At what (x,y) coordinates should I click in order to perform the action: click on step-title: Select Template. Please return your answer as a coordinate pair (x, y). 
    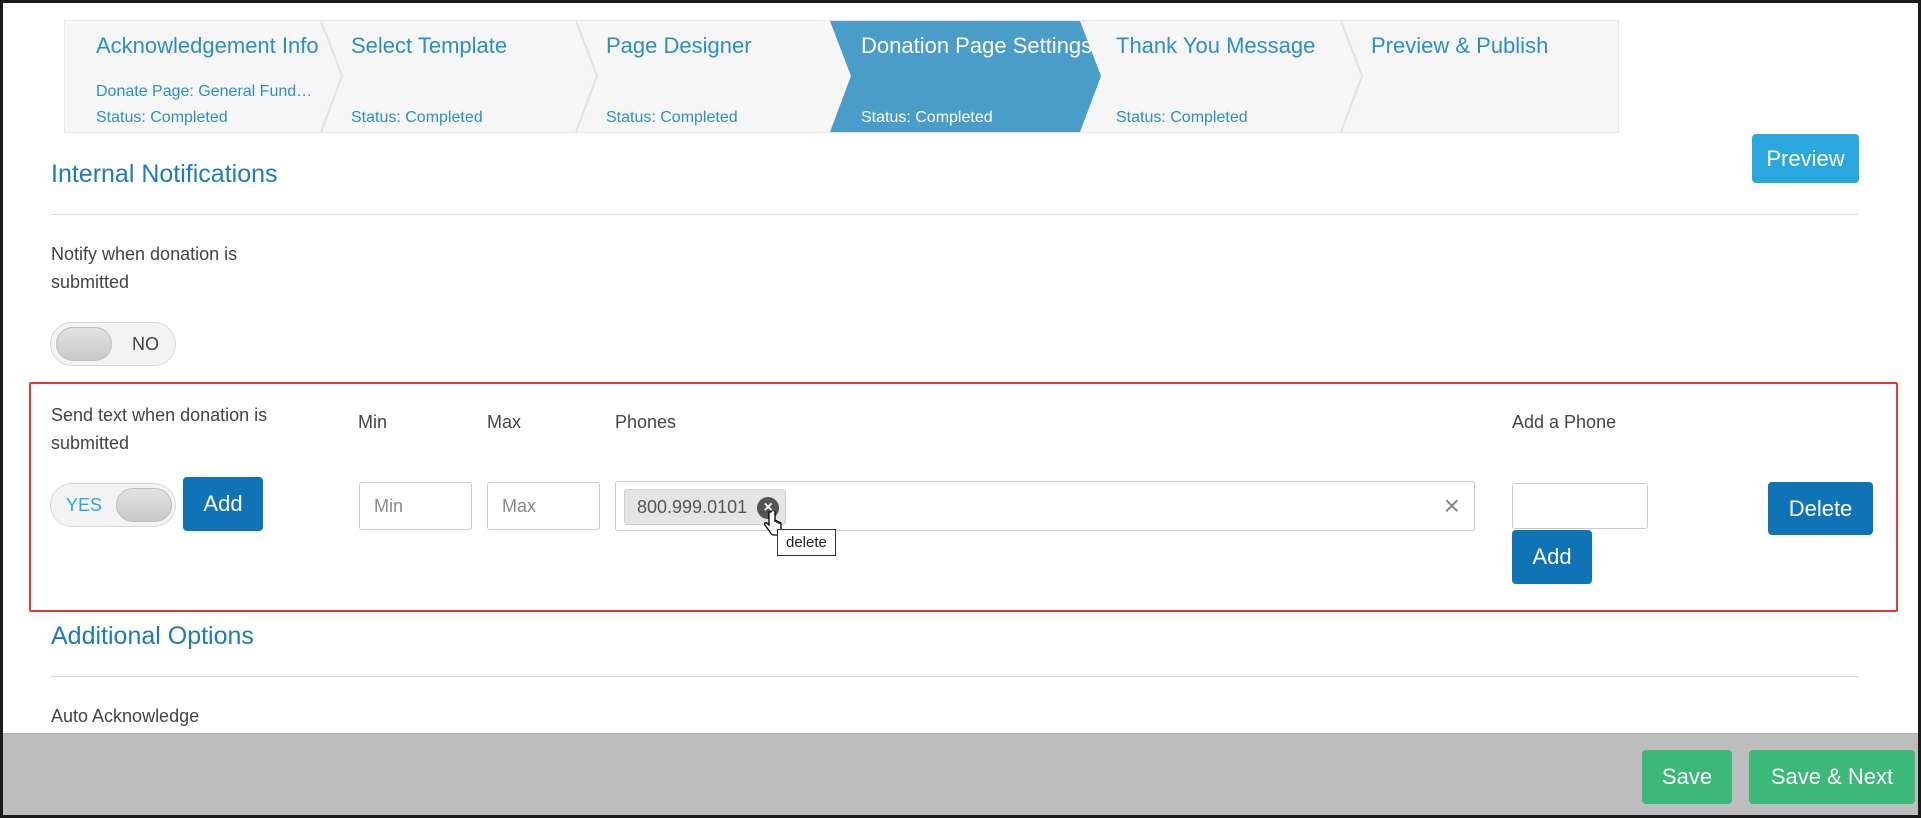
    Looking at the image, I should click on (429, 45).